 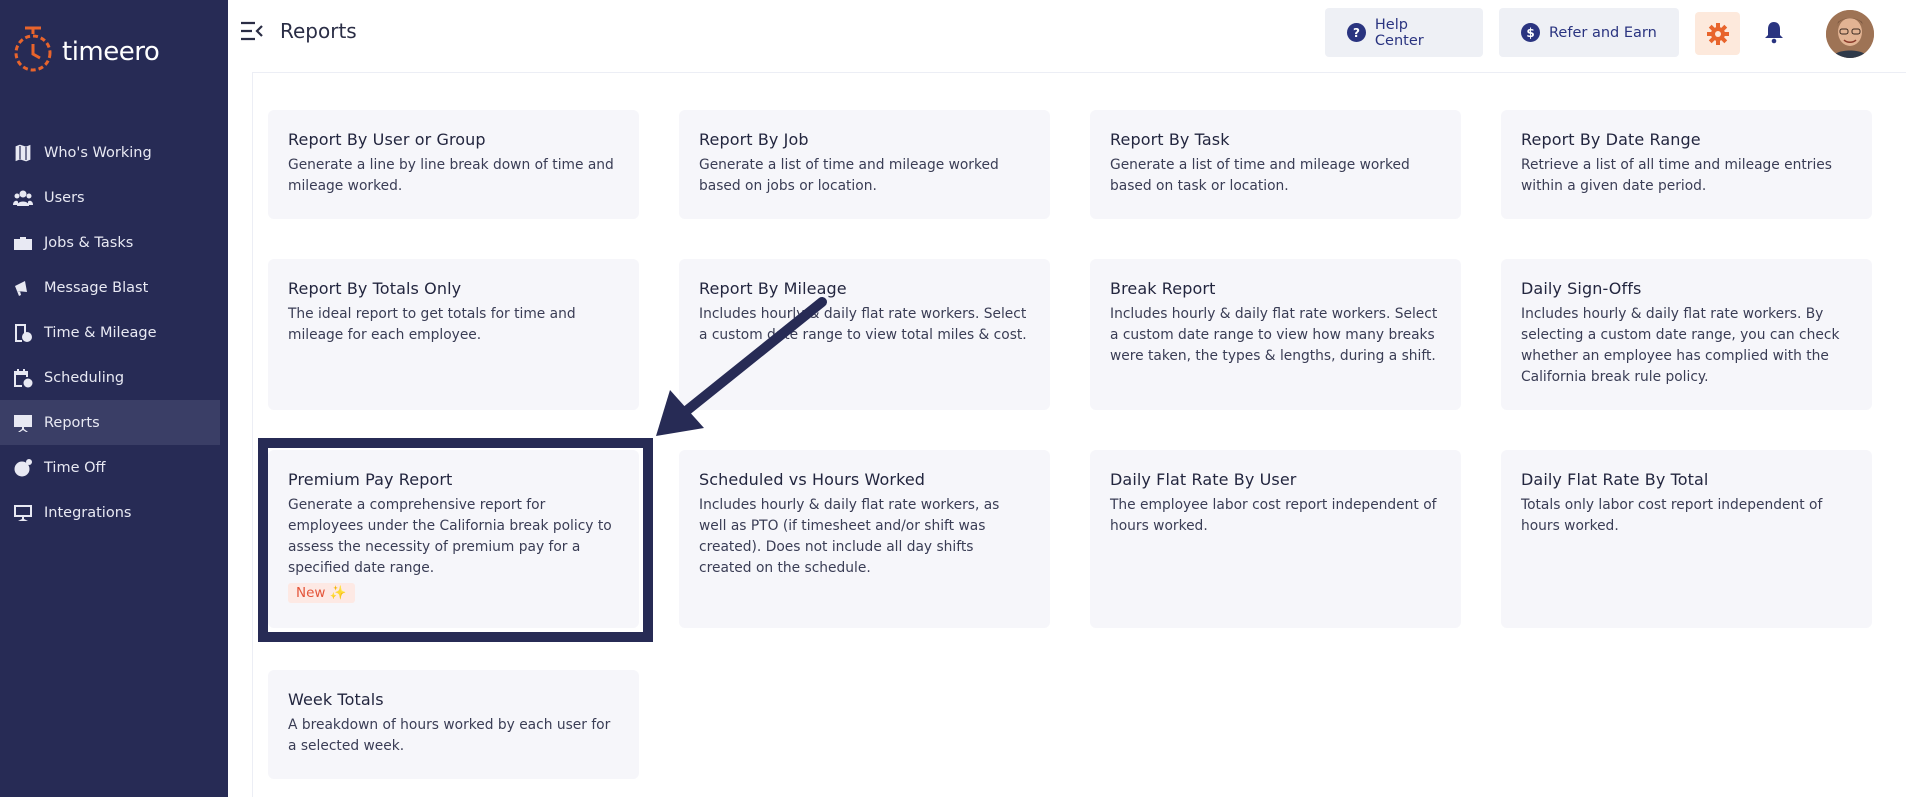 What do you see at coordinates (64, 197) in the screenshot?
I see `sidebar-item-label: Users` at bounding box center [64, 197].